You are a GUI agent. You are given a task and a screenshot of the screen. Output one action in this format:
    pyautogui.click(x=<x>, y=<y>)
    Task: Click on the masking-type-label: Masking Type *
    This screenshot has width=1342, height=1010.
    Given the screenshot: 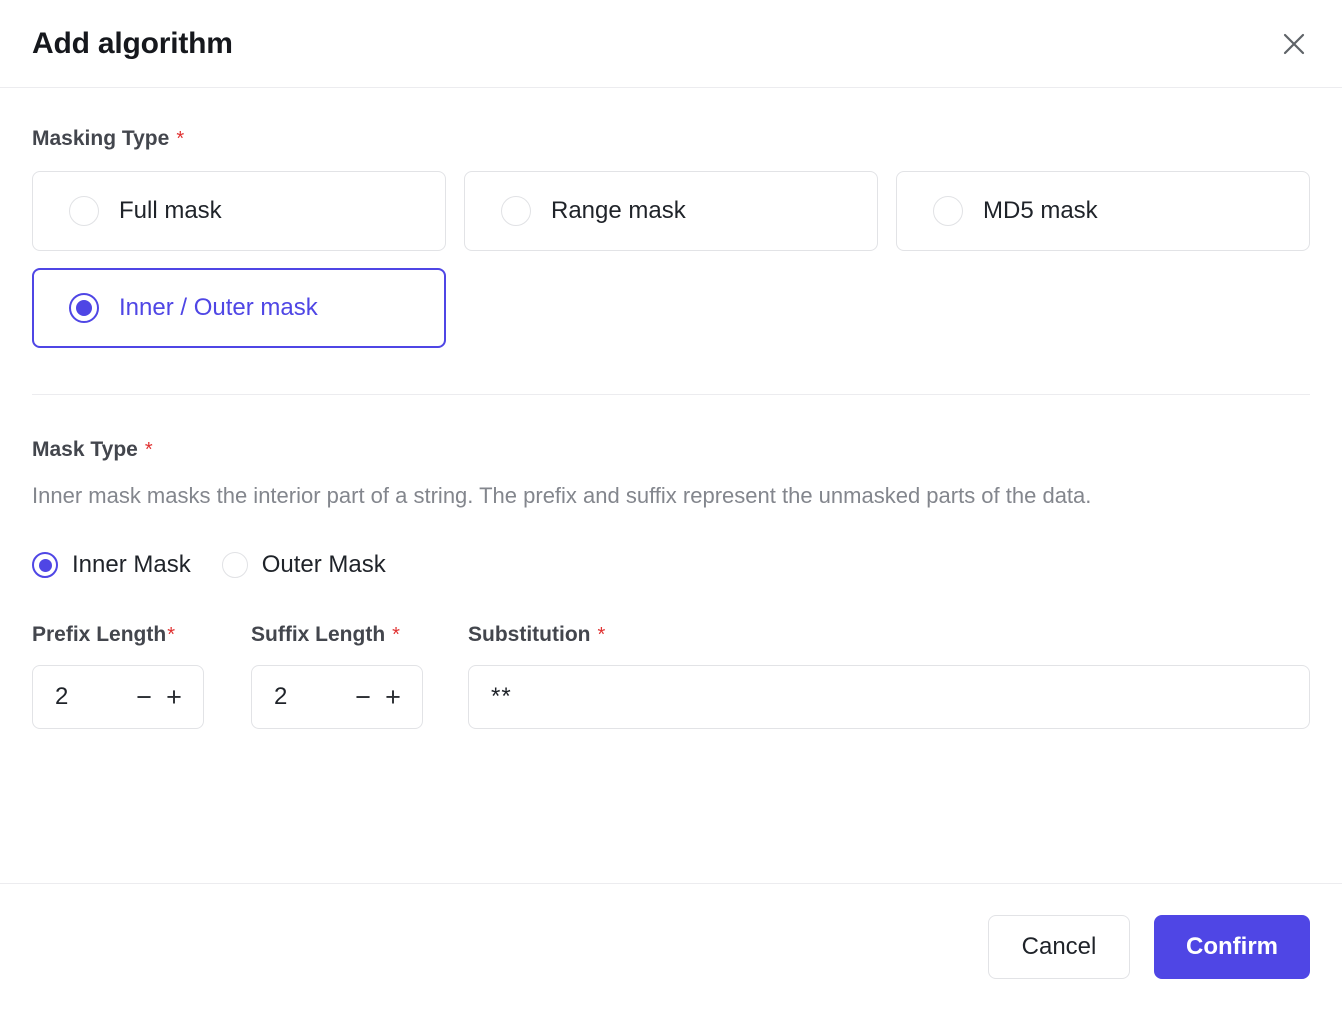 What is the action you would take?
    pyautogui.click(x=671, y=139)
    